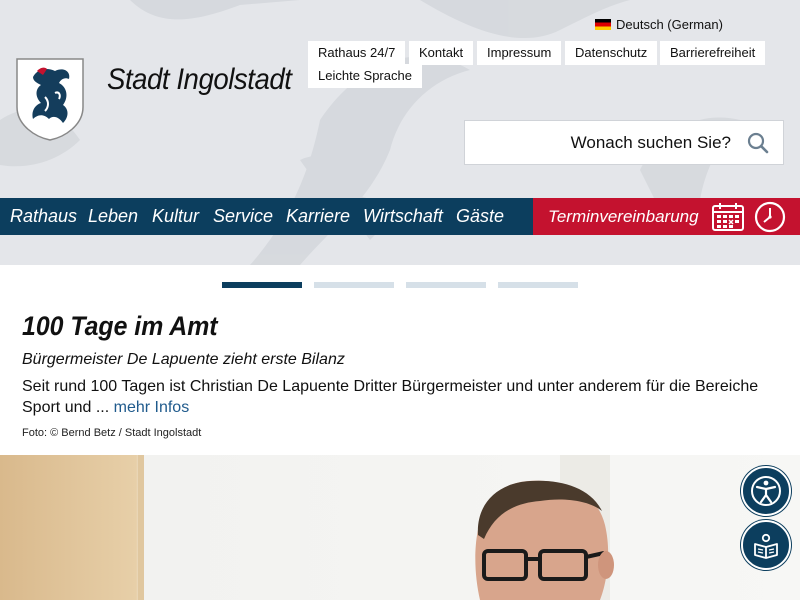 This screenshot has width=800, height=600. I want to click on appointment-button: Terminvereinbarung, so click(666, 216).